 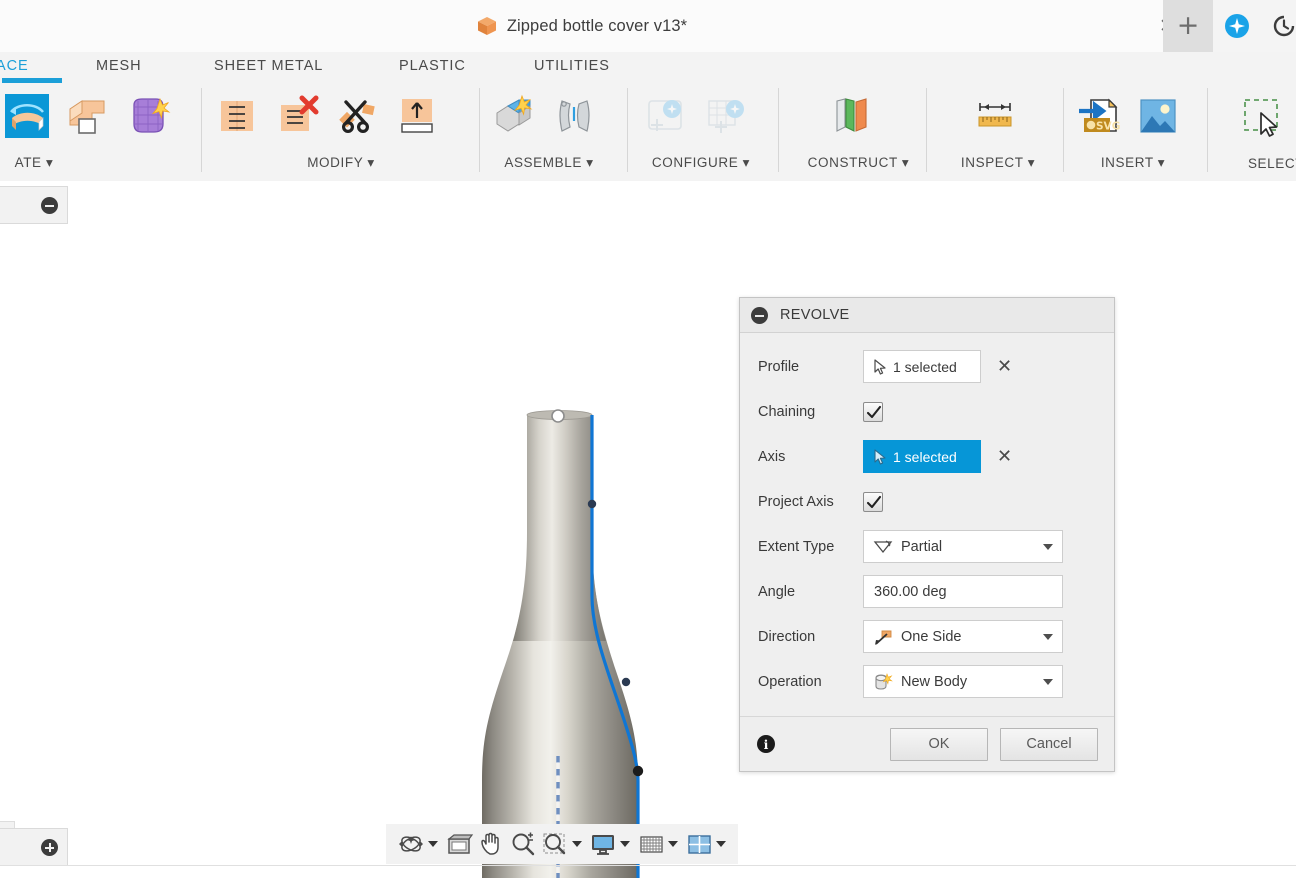 I want to click on cancel-button: Cancel, so click(x=1049, y=744).